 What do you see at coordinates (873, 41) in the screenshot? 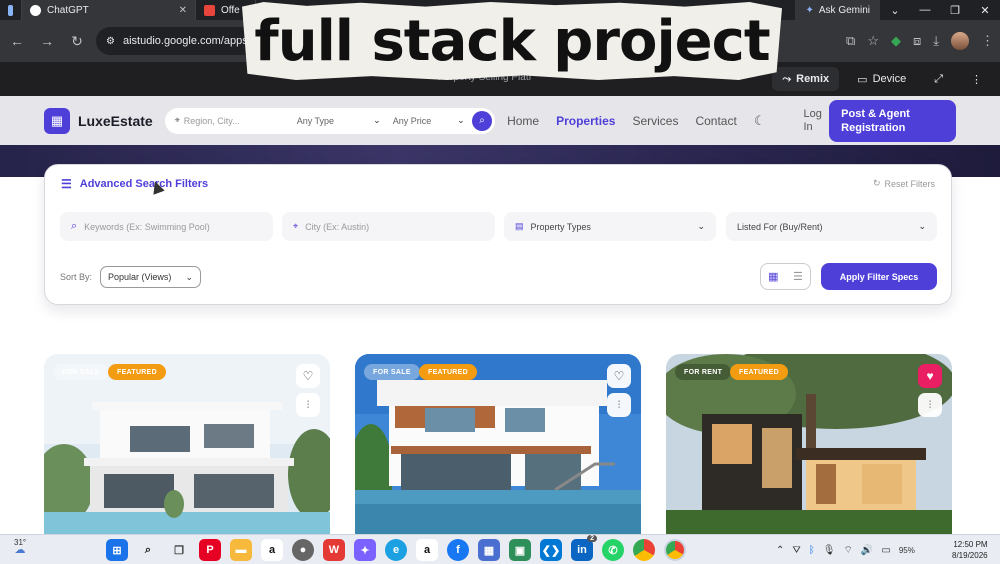
I see `bookmark-star-icon: ☆` at bounding box center [873, 41].